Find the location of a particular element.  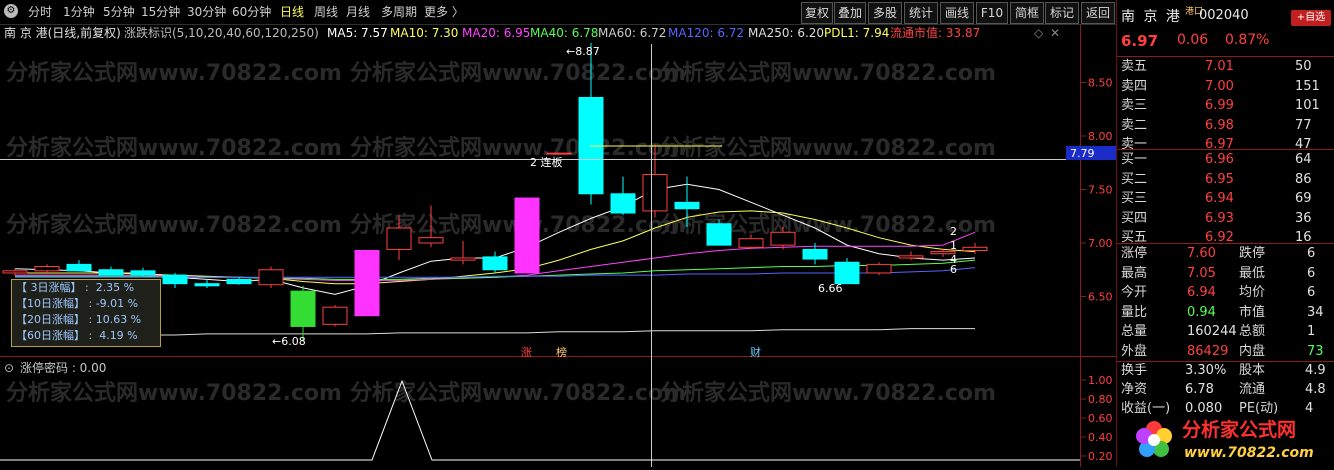

stat-label2: 最低 is located at coordinates (1252, 273).